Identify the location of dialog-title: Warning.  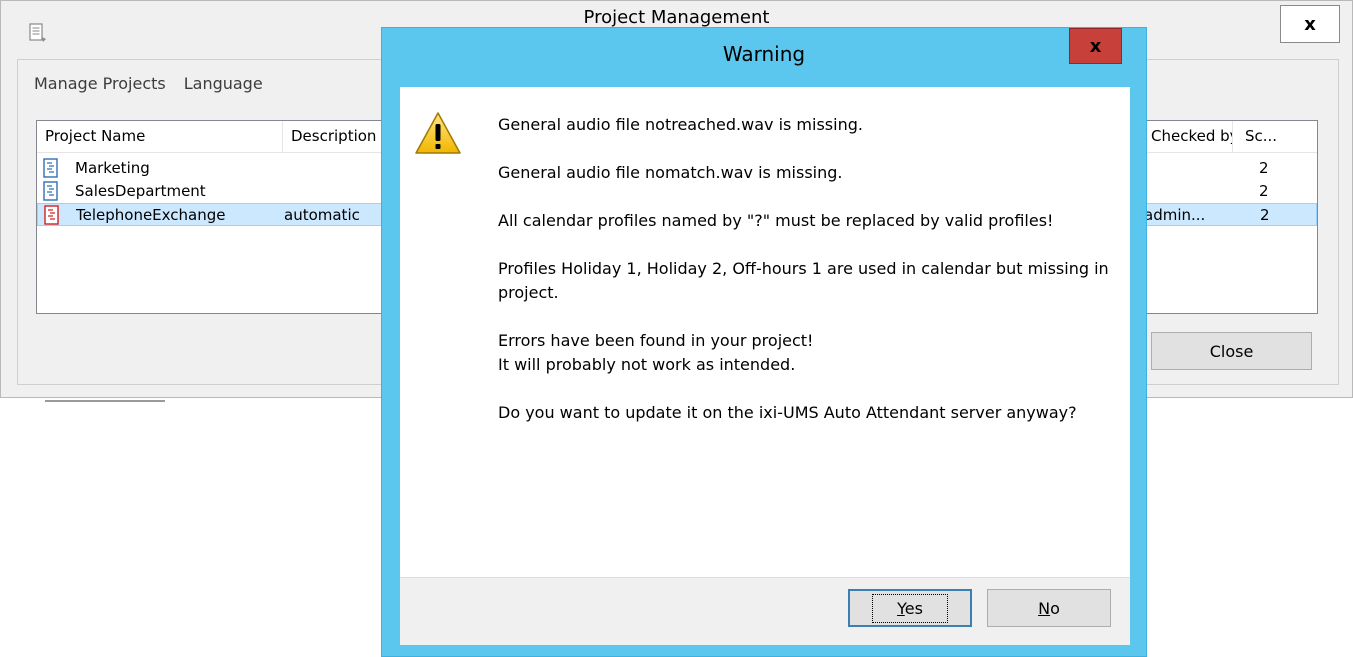
(764, 54).